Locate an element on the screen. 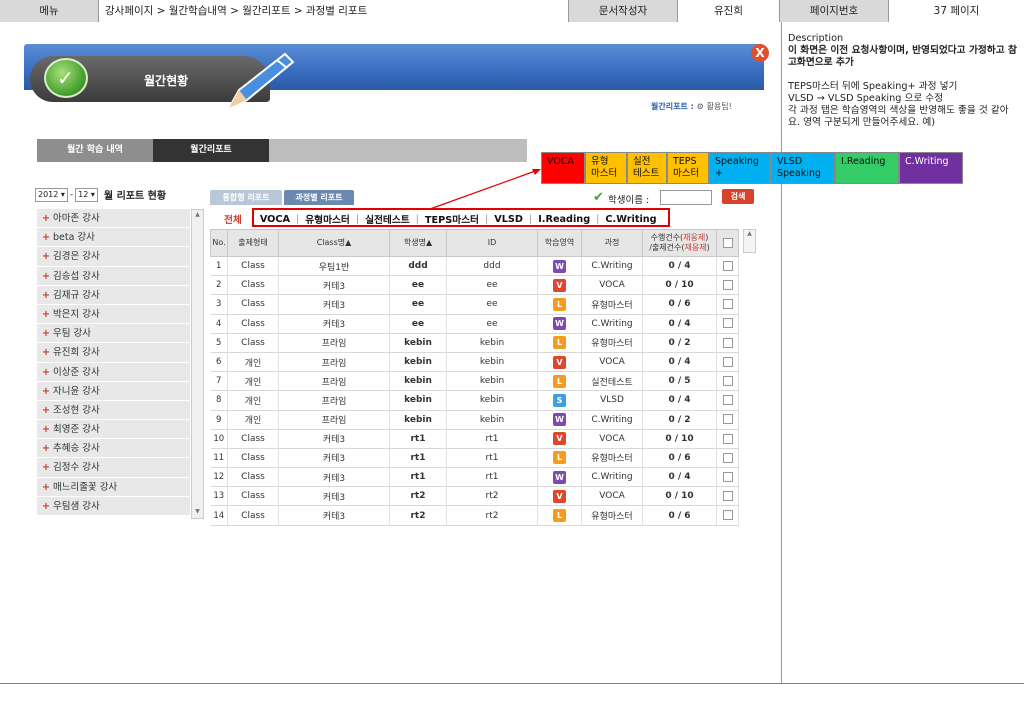 This screenshot has width=1024, height=713. cell-type: Class is located at coordinates (253, 477).